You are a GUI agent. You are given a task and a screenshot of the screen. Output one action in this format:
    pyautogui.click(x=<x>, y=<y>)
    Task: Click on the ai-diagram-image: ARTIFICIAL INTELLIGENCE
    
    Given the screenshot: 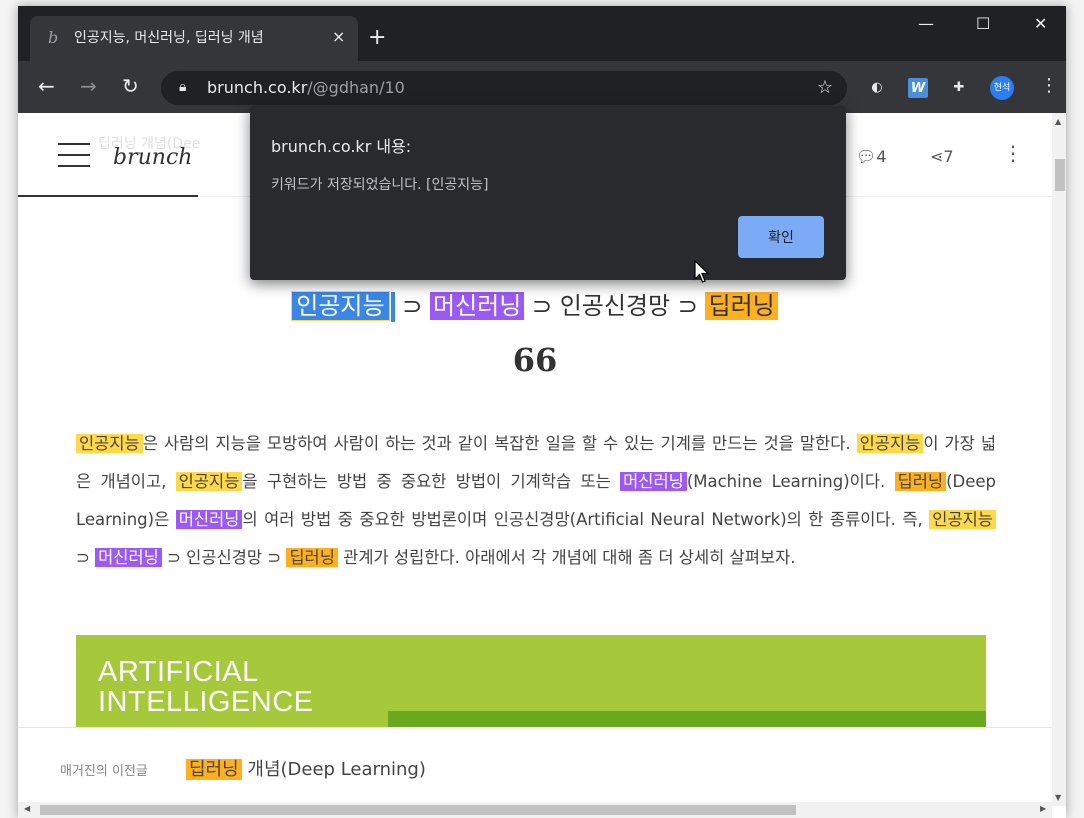 What is the action you would take?
    pyautogui.click(x=531, y=685)
    